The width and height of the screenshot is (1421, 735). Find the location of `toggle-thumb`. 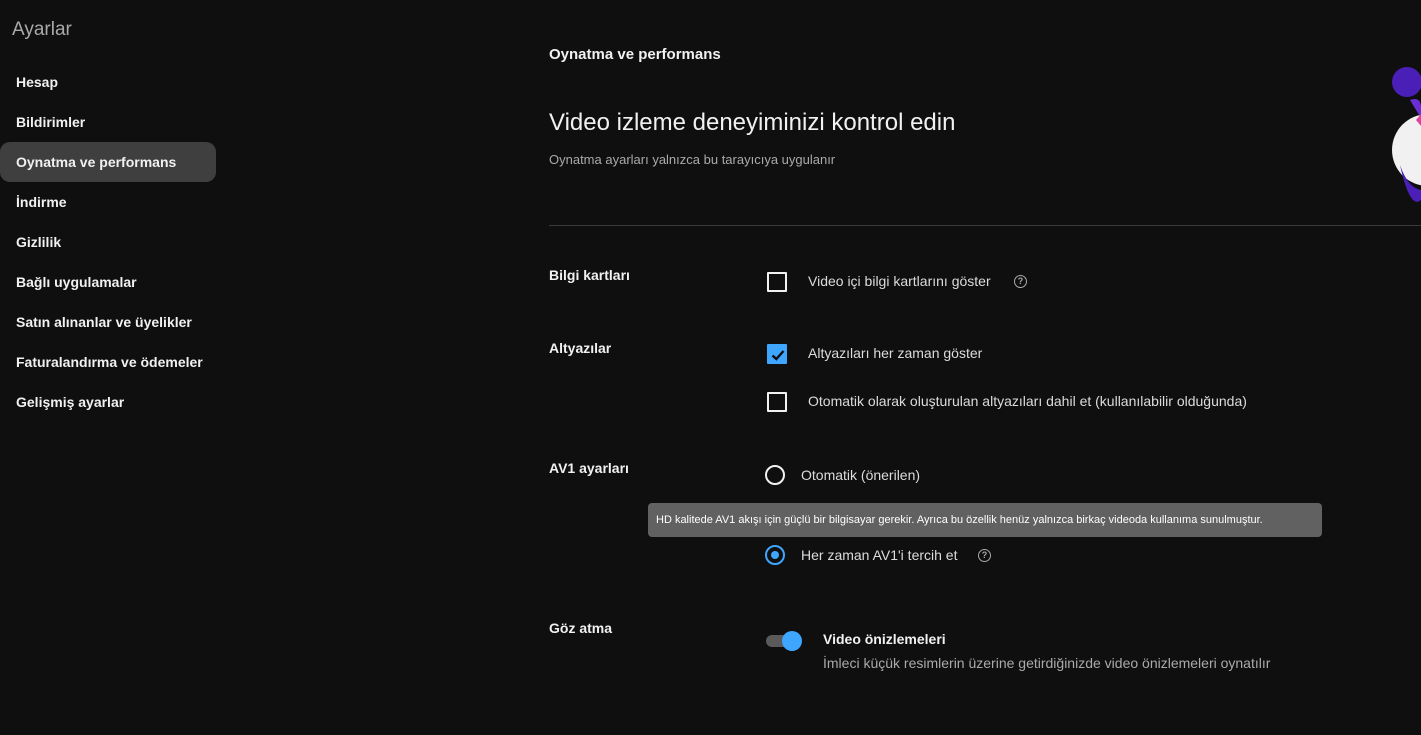

toggle-thumb is located at coordinates (792, 641).